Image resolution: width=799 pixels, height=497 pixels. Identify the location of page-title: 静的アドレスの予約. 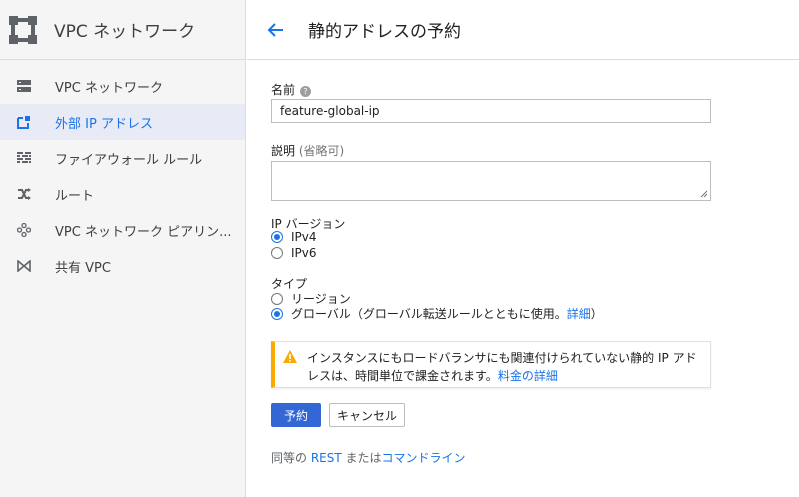
(384, 32).